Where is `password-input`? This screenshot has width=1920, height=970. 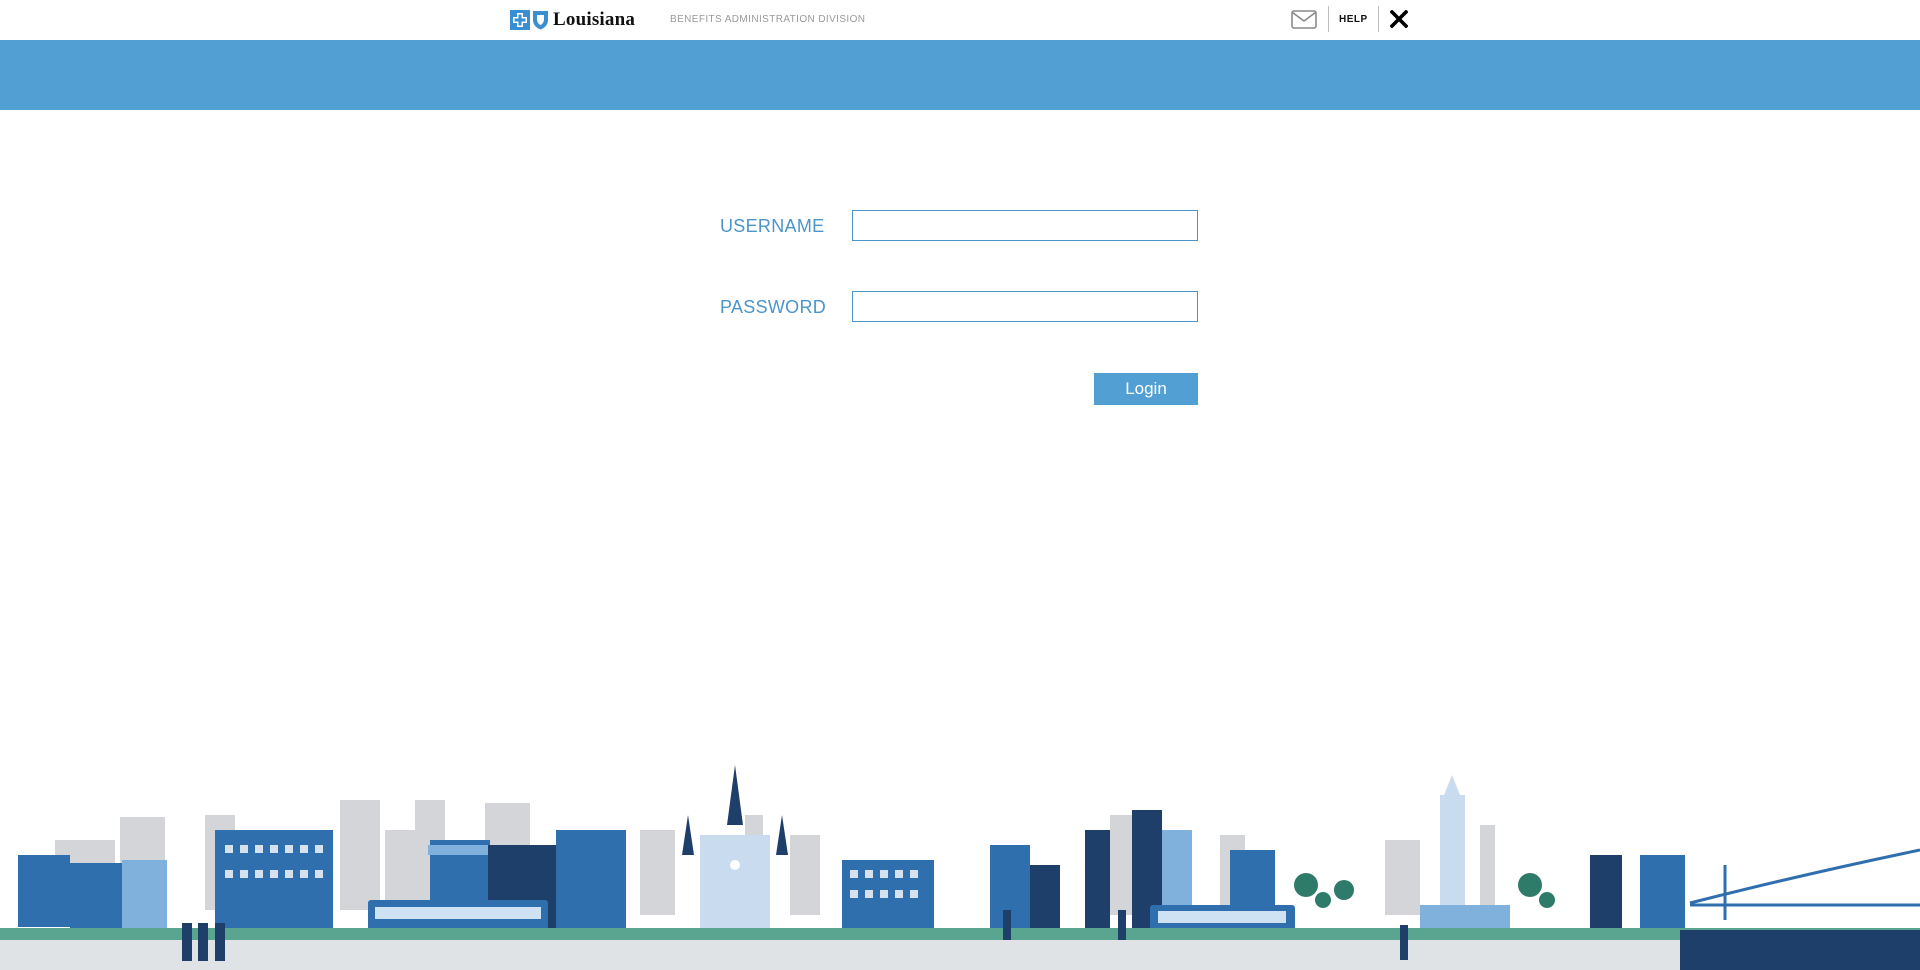 password-input is located at coordinates (1025, 306).